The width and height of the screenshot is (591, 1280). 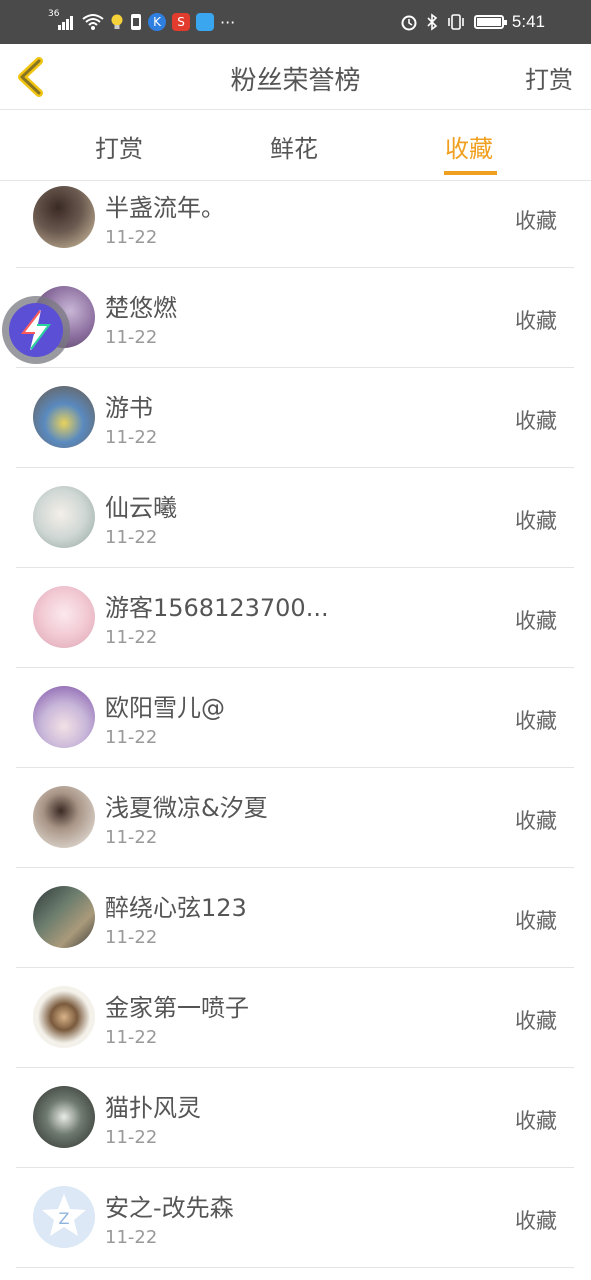 What do you see at coordinates (469, 146) in the screenshot?
I see `tab-collect: 收藏` at bounding box center [469, 146].